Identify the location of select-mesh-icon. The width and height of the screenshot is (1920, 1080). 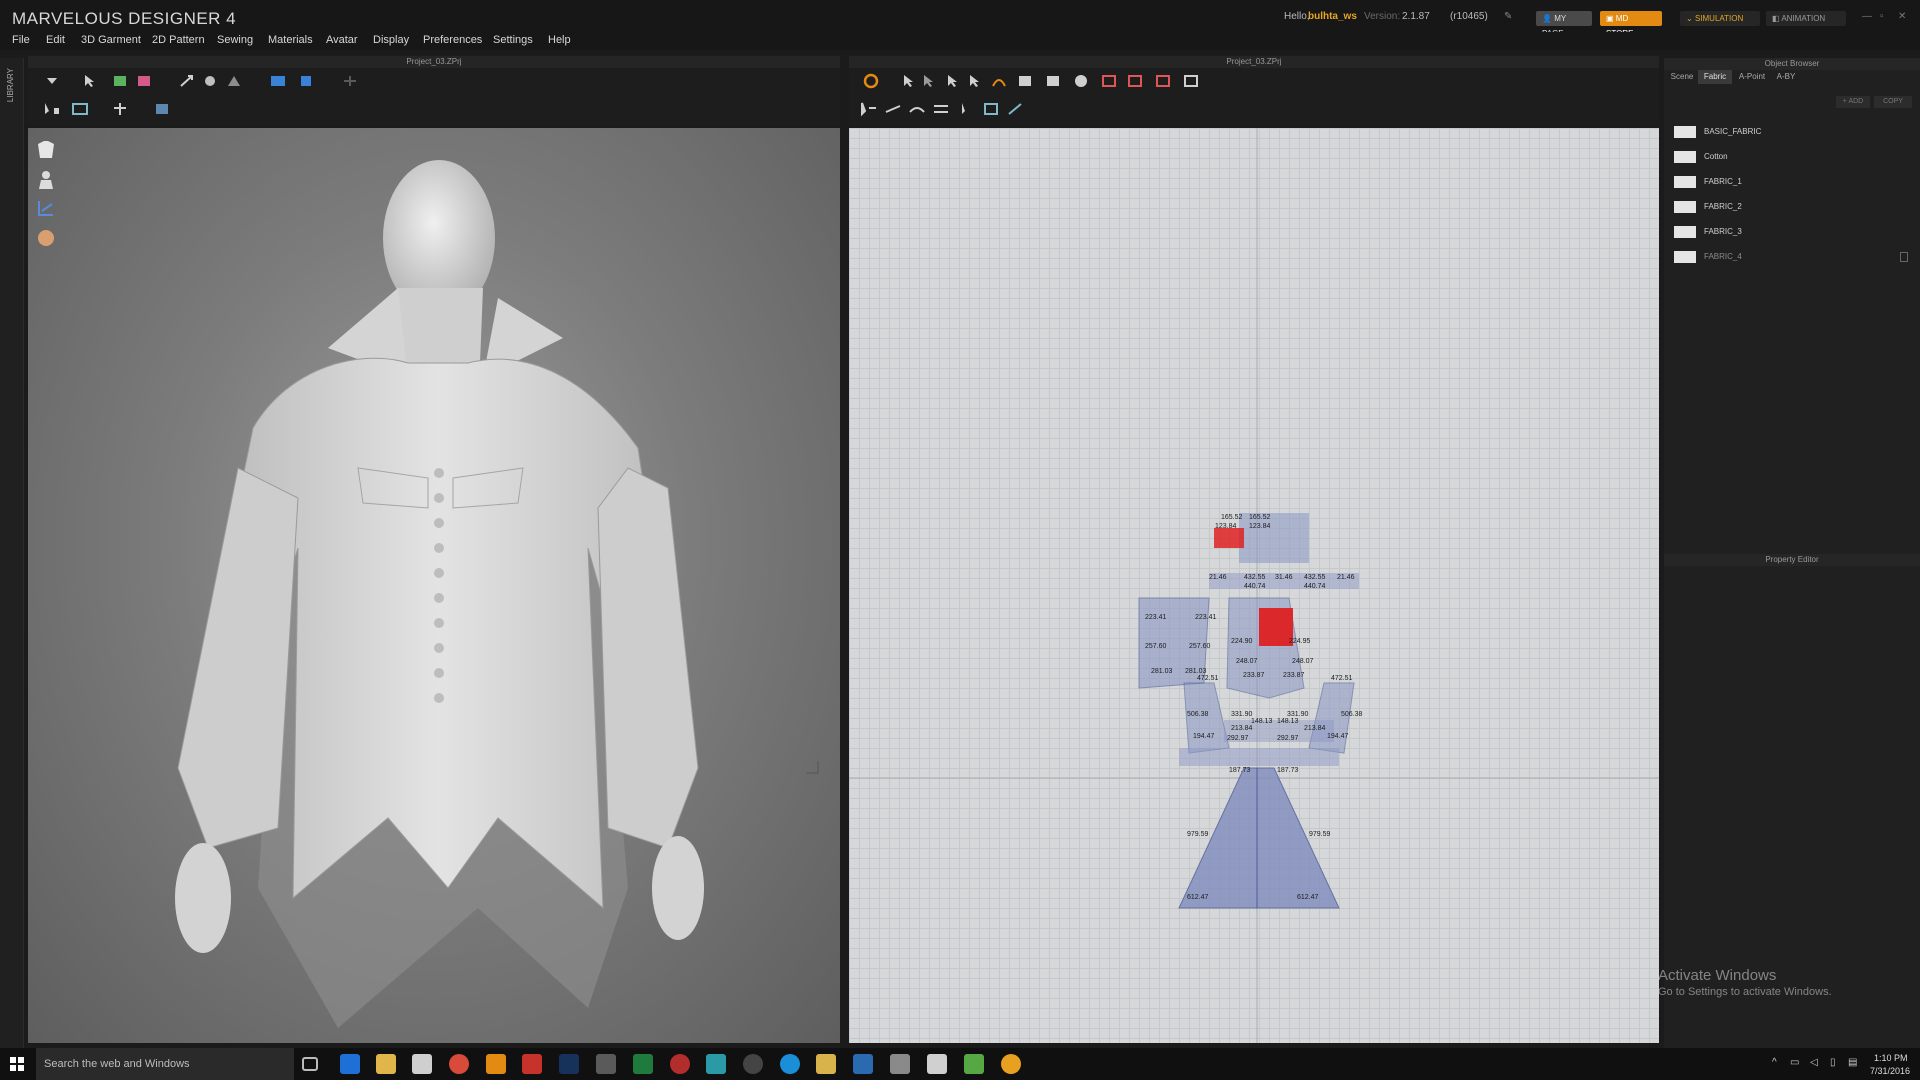
(120, 81).